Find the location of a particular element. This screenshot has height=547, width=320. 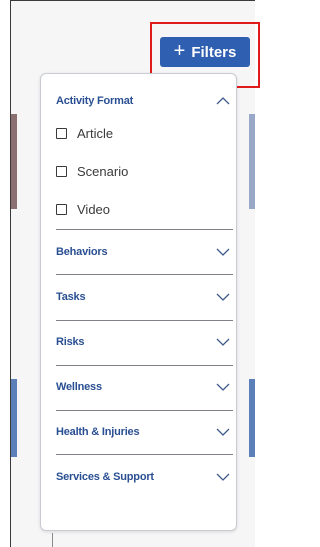

filter-section-tasks: Tasks is located at coordinates (144, 297).